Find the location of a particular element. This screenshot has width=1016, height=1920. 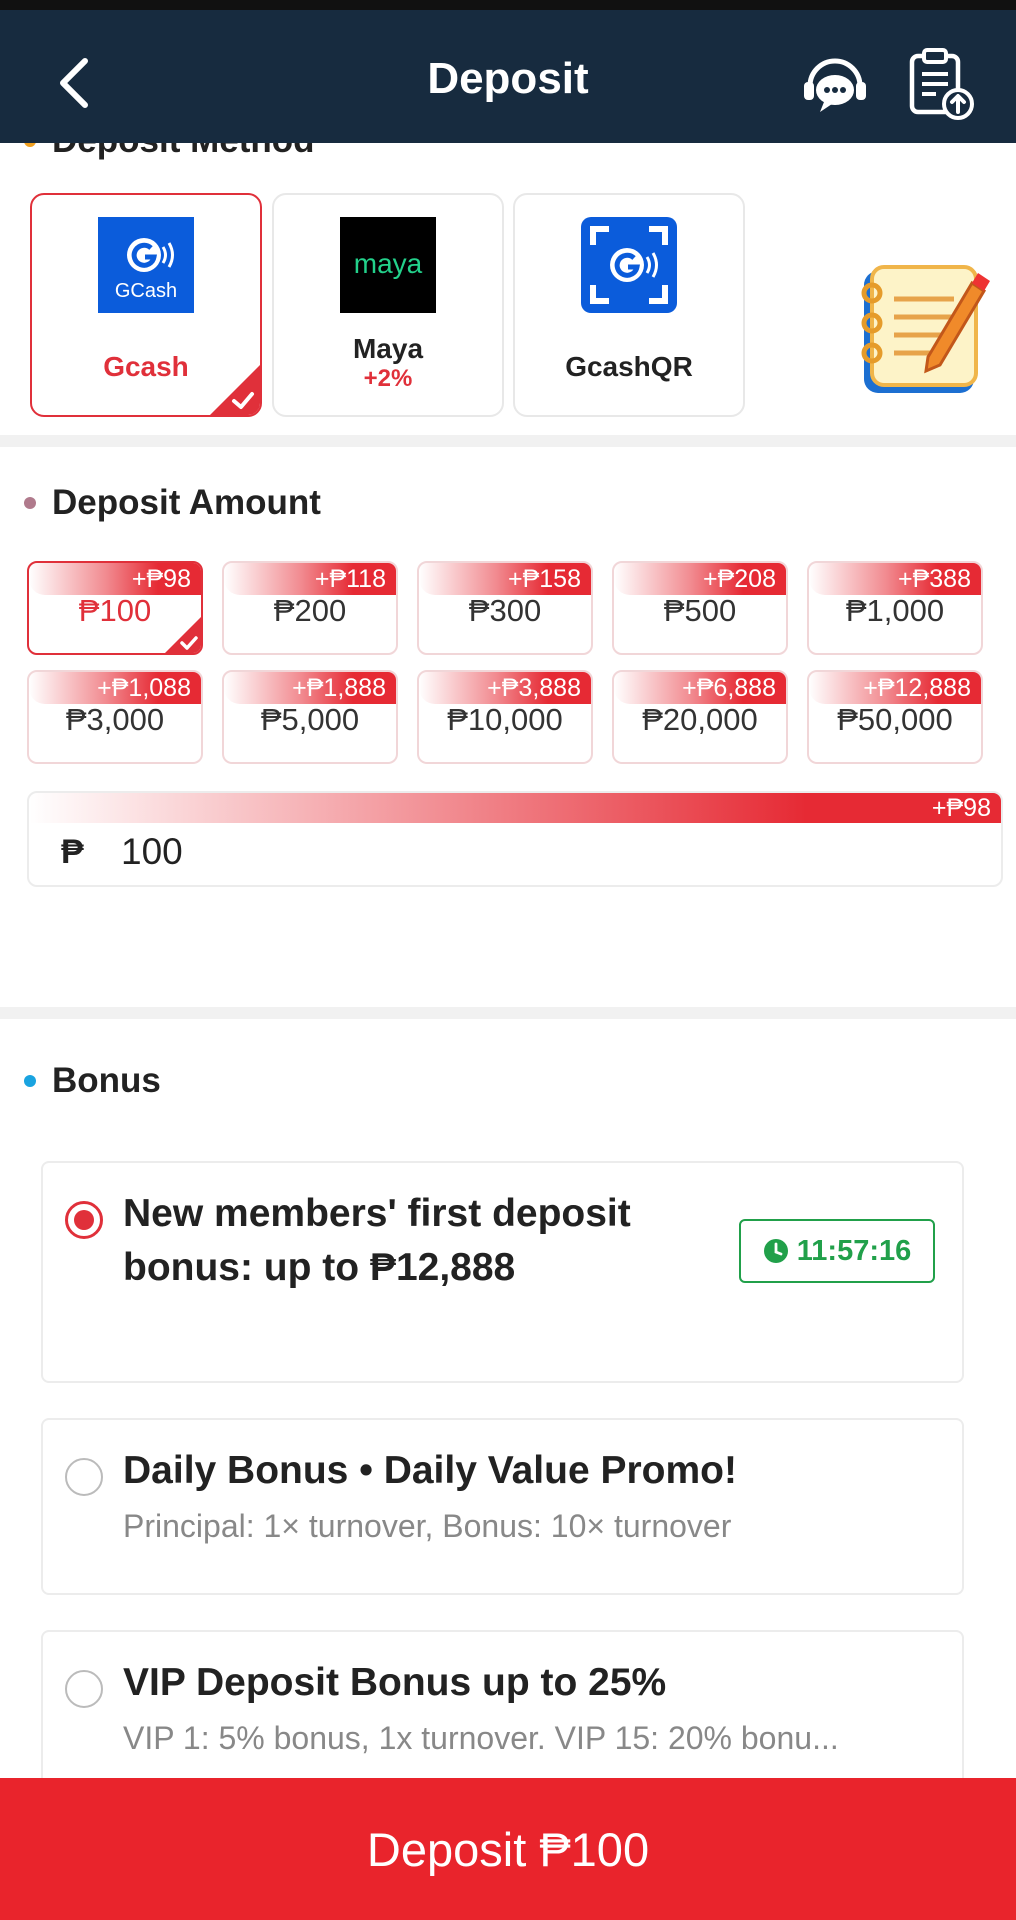

amount-option: +₱1,888 ₱5,000 is located at coordinates (310, 717).